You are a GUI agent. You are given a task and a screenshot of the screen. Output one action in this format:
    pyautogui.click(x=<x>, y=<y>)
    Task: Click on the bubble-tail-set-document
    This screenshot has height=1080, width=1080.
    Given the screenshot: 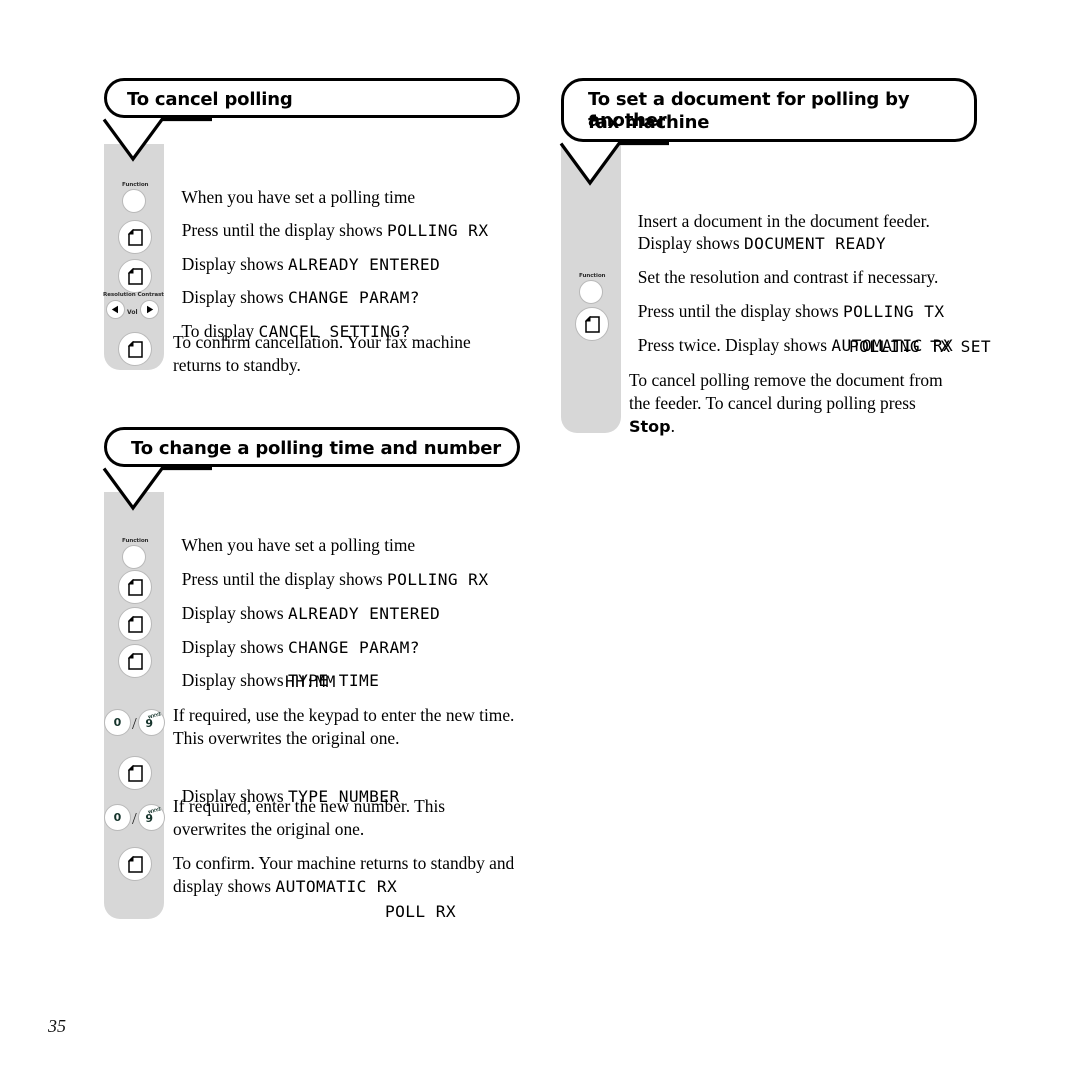 What is the action you would take?
    pyautogui.click(x=614, y=163)
    